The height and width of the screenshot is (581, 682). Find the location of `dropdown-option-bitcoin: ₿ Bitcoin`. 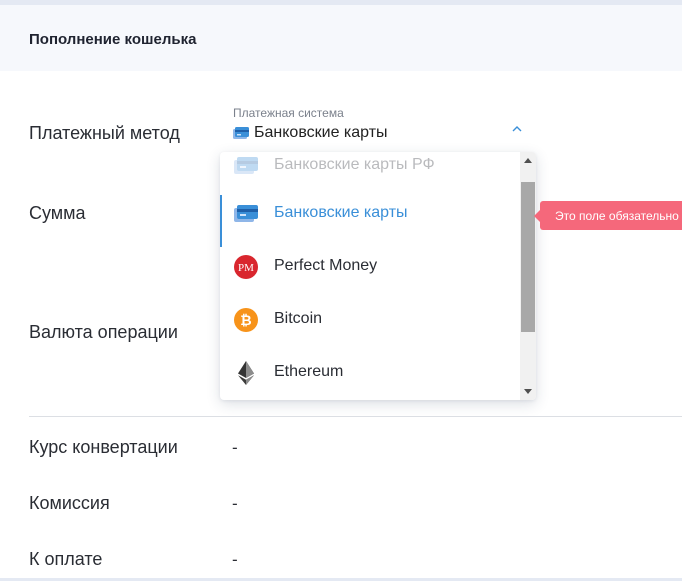

dropdown-option-bitcoin: ₿ Bitcoin is located at coordinates (370, 319).